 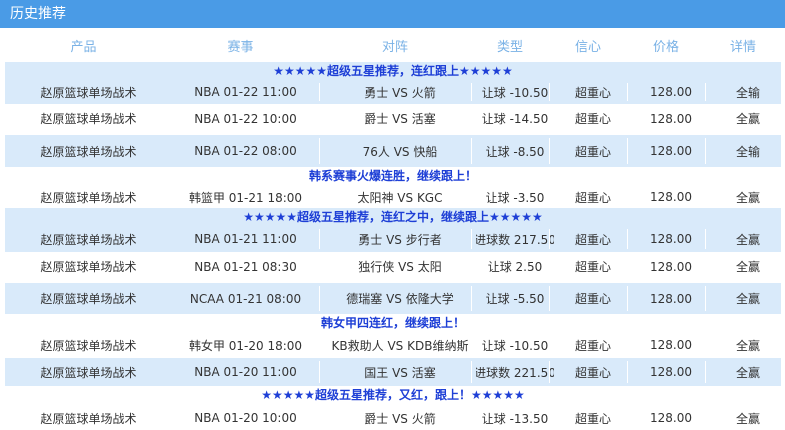 I want to click on cell-matchup: 独行侠 VS 太阳, so click(x=400, y=267).